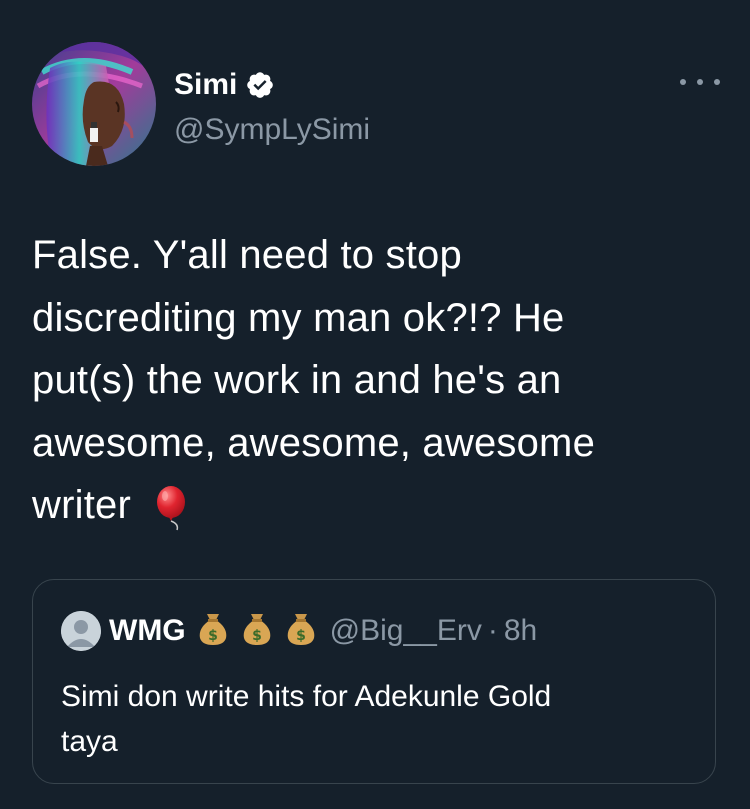 Image resolution: width=750 pixels, height=809 pixels. I want to click on tweet-text-line: awesome, awesome, awesome, so click(314, 442).